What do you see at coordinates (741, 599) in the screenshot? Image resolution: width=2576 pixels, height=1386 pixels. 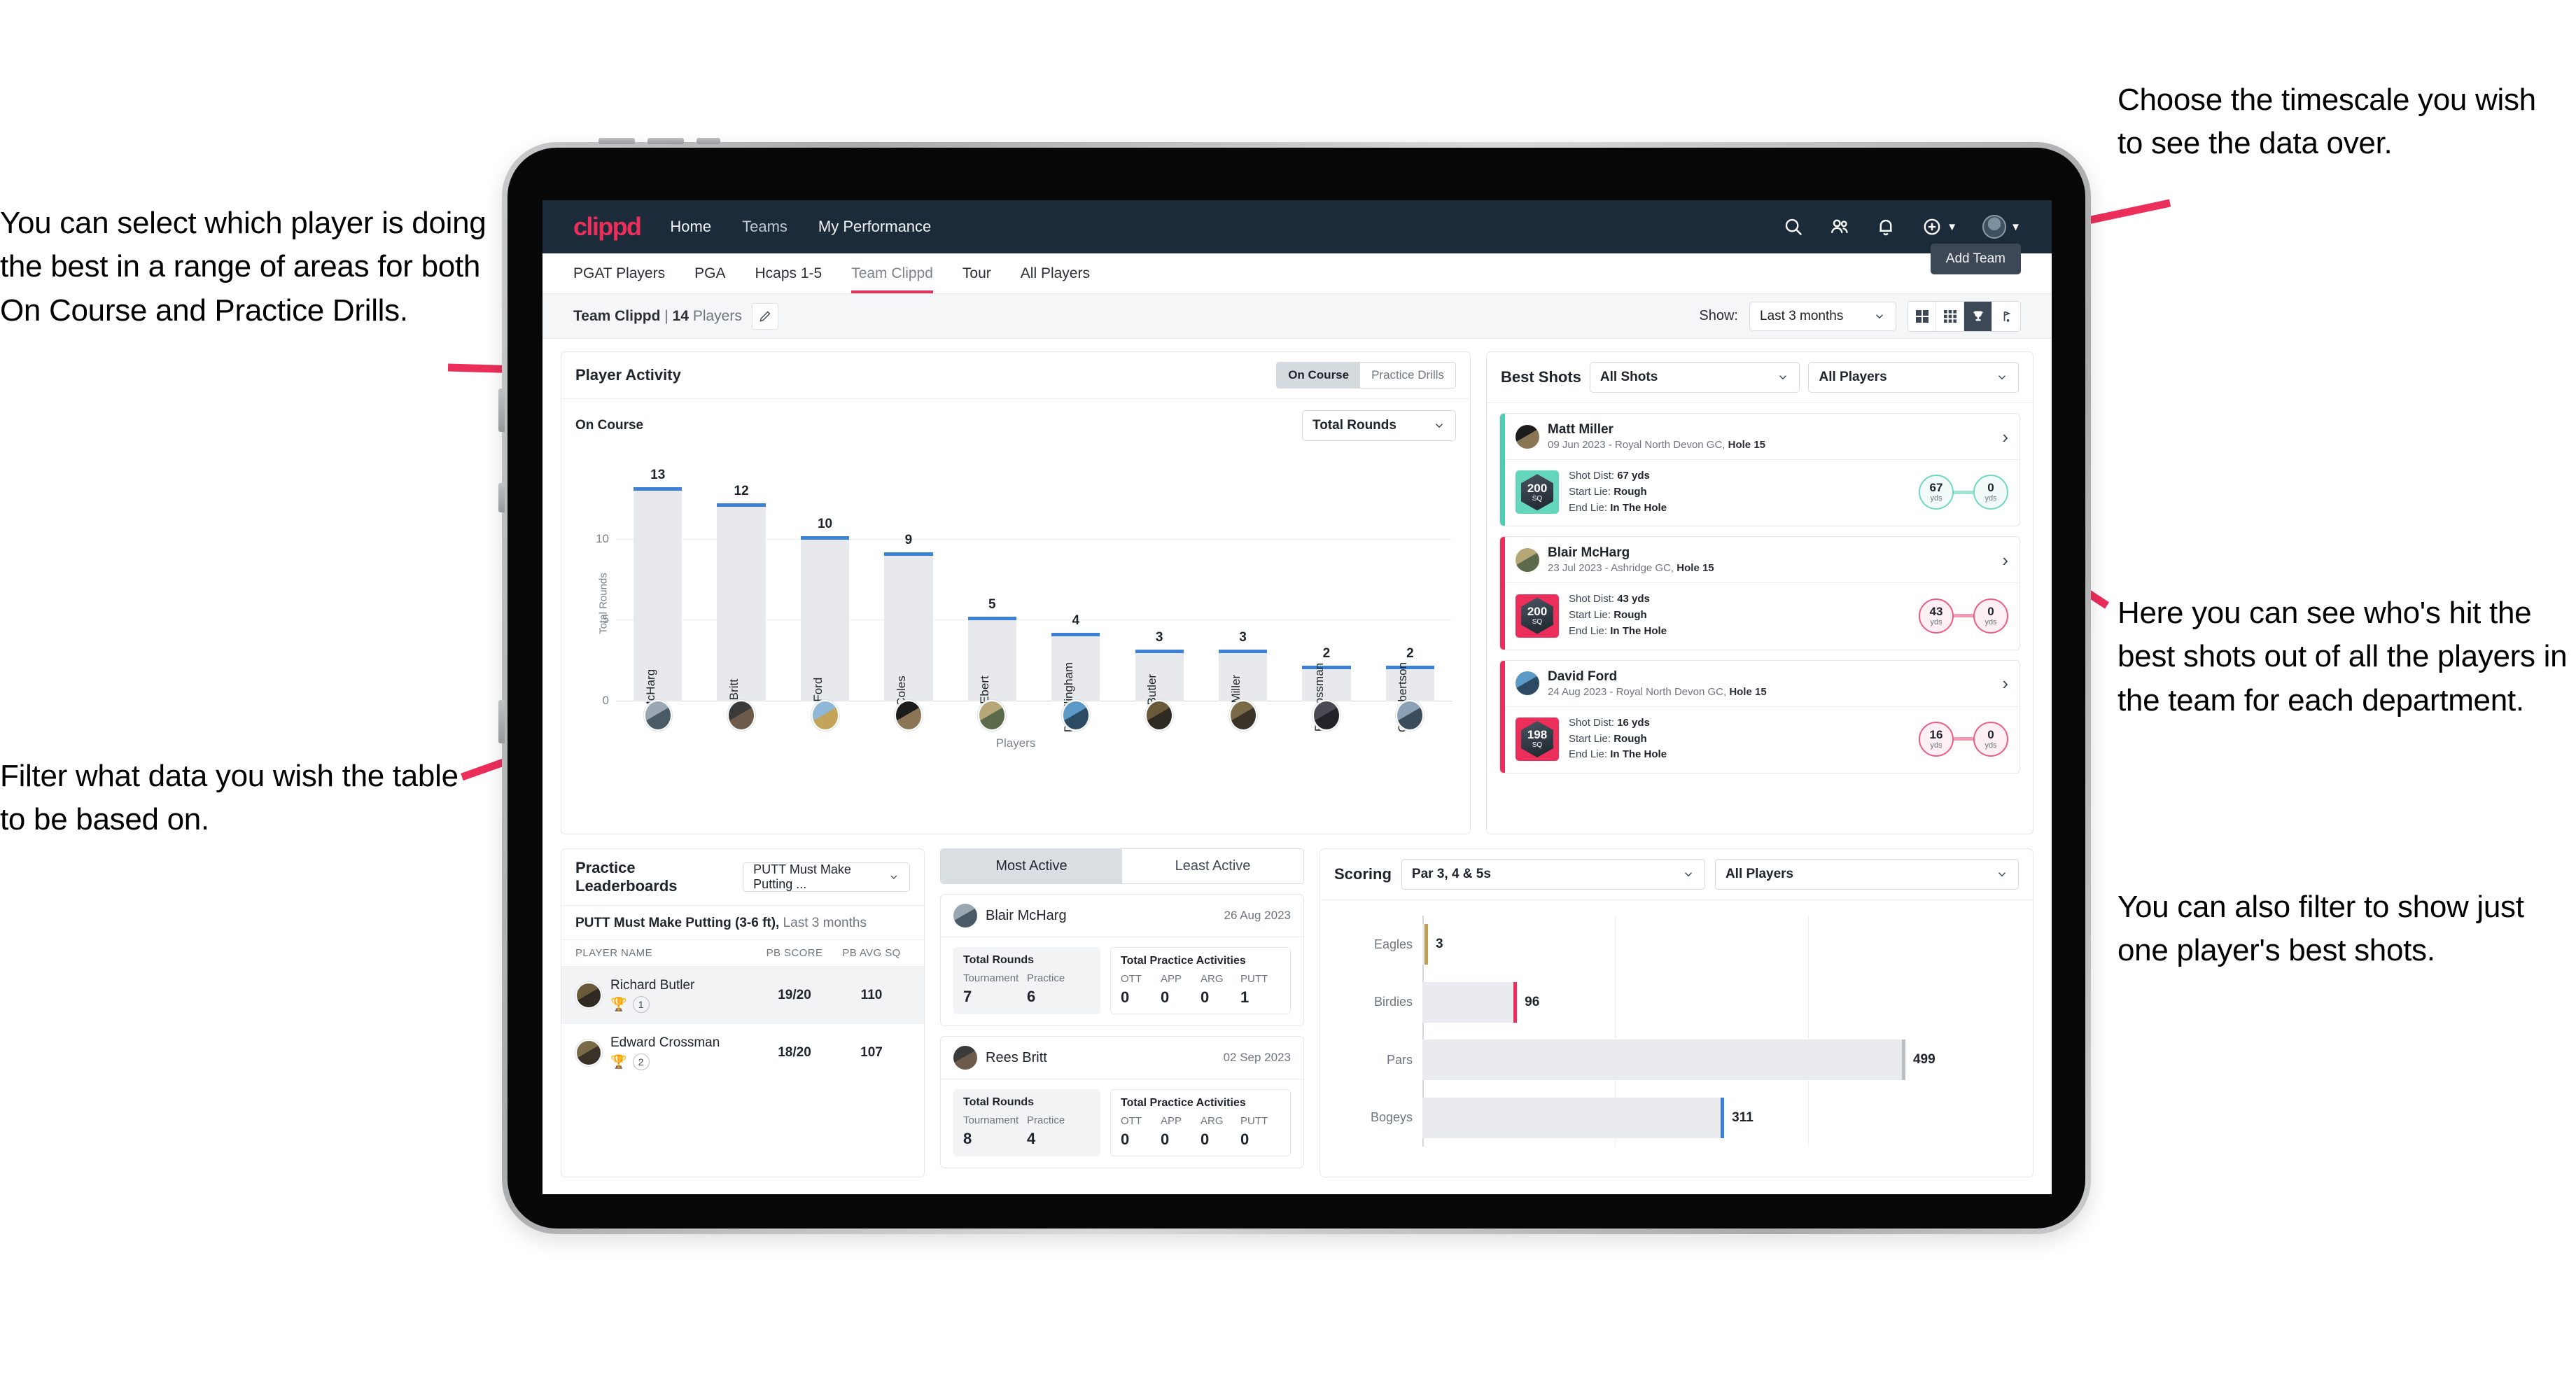 I see `chart-bar: 12 R. Britt` at bounding box center [741, 599].